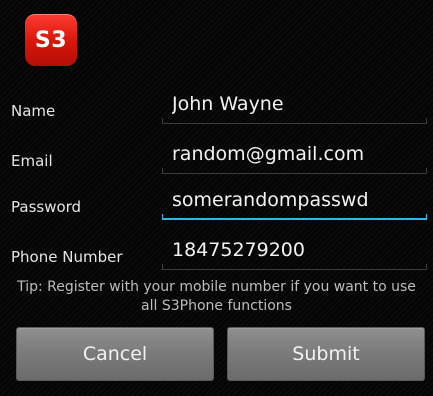 The image size is (433, 396). I want to click on tip-line-2: all S3Phone functions, so click(216, 306).